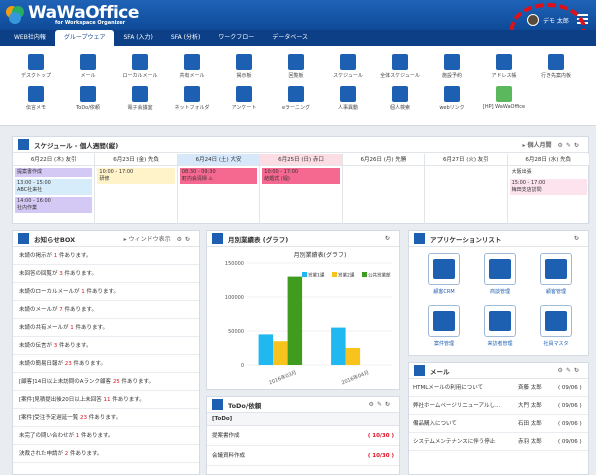 This screenshot has height=475, width=596. What do you see at coordinates (435, 424) in the screenshot?
I see `mail-subject: 備品購入について` at bounding box center [435, 424].